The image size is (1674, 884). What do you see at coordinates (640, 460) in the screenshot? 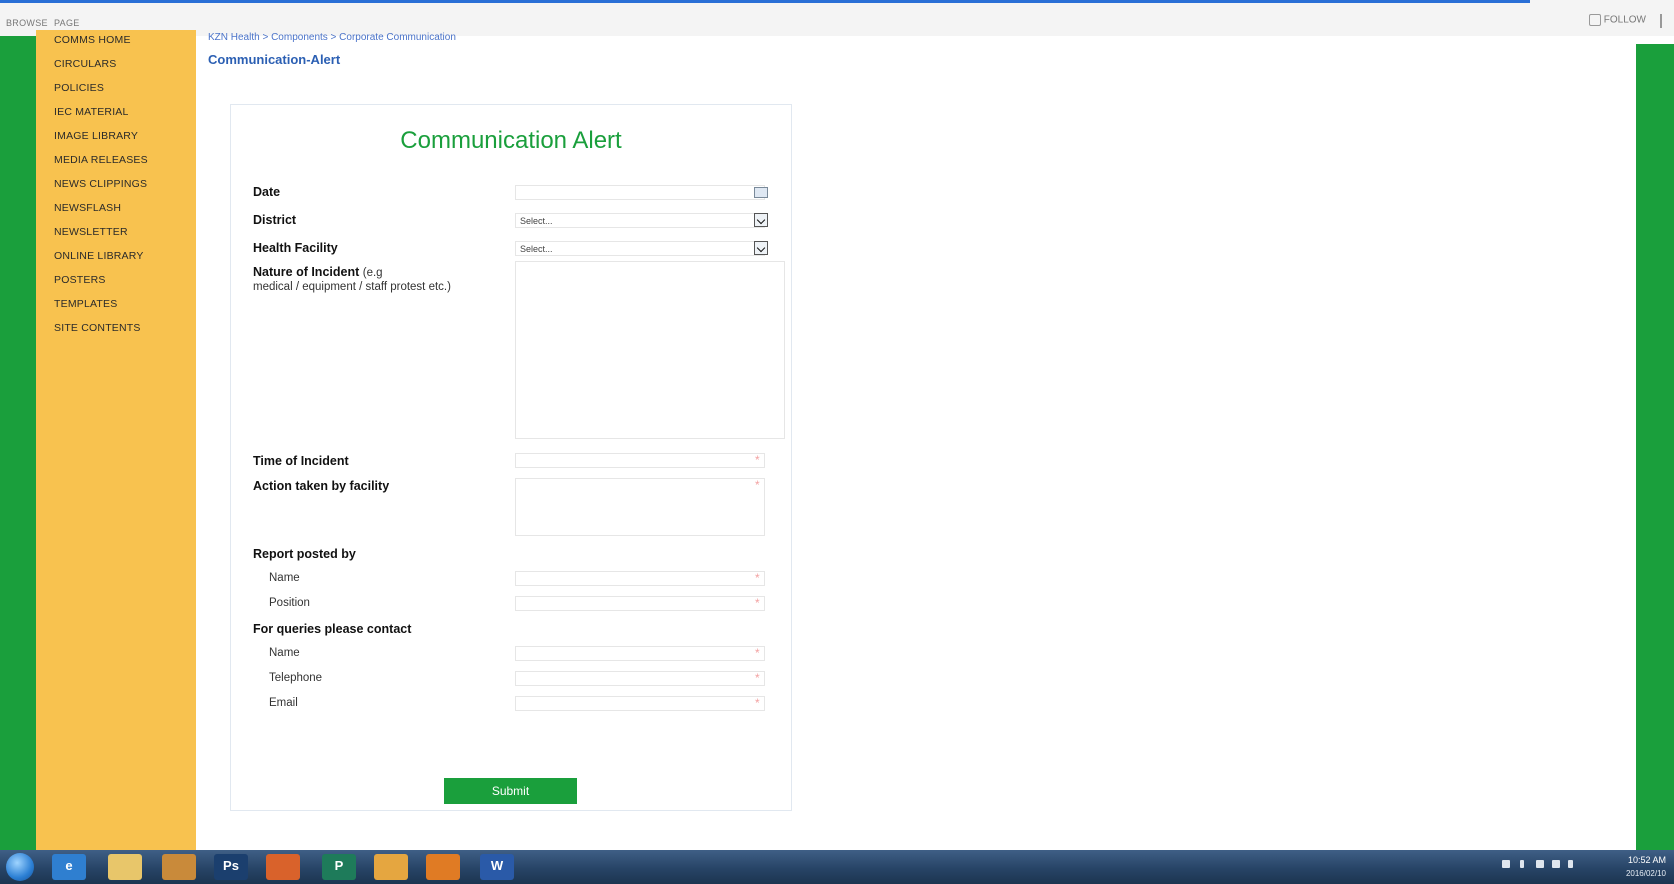
I see `time-of-incident-input` at bounding box center [640, 460].